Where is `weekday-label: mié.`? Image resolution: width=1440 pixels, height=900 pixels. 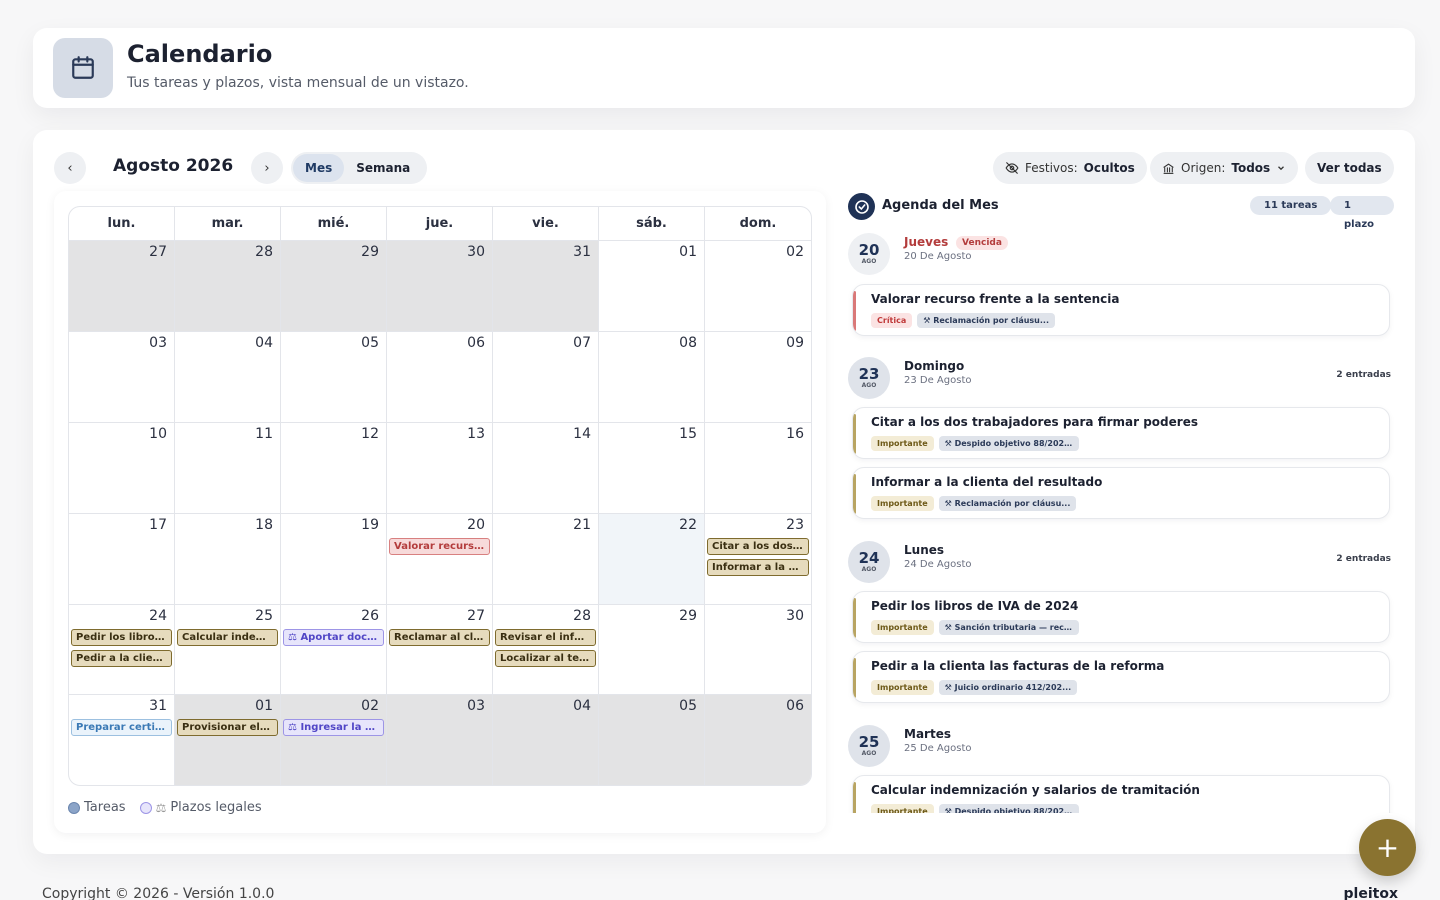 weekday-label: mié. is located at coordinates (334, 223).